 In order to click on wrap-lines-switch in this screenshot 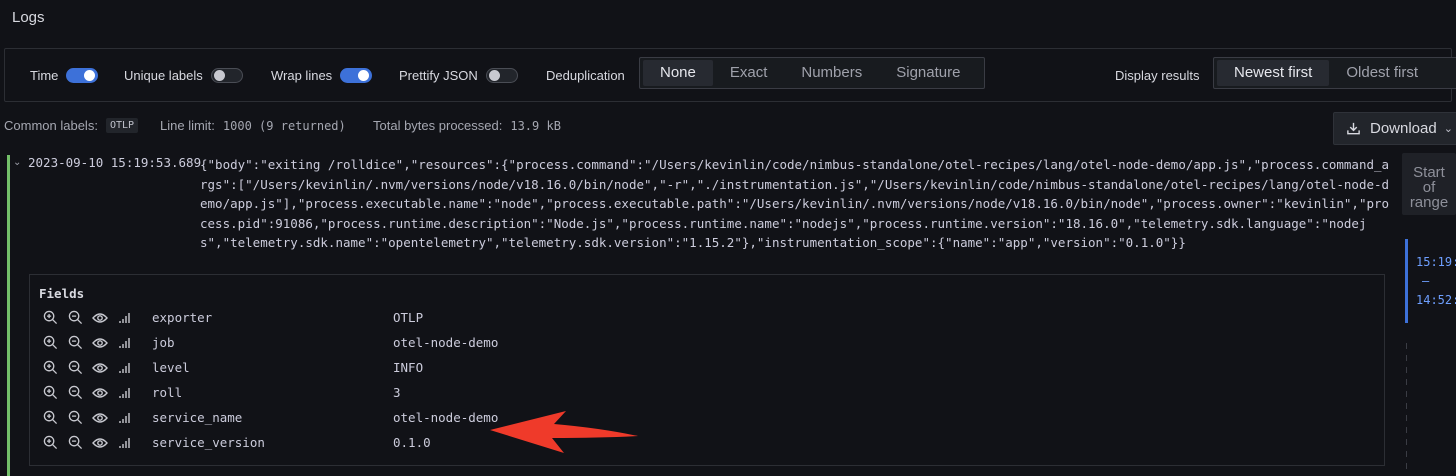, I will do `click(356, 75)`.